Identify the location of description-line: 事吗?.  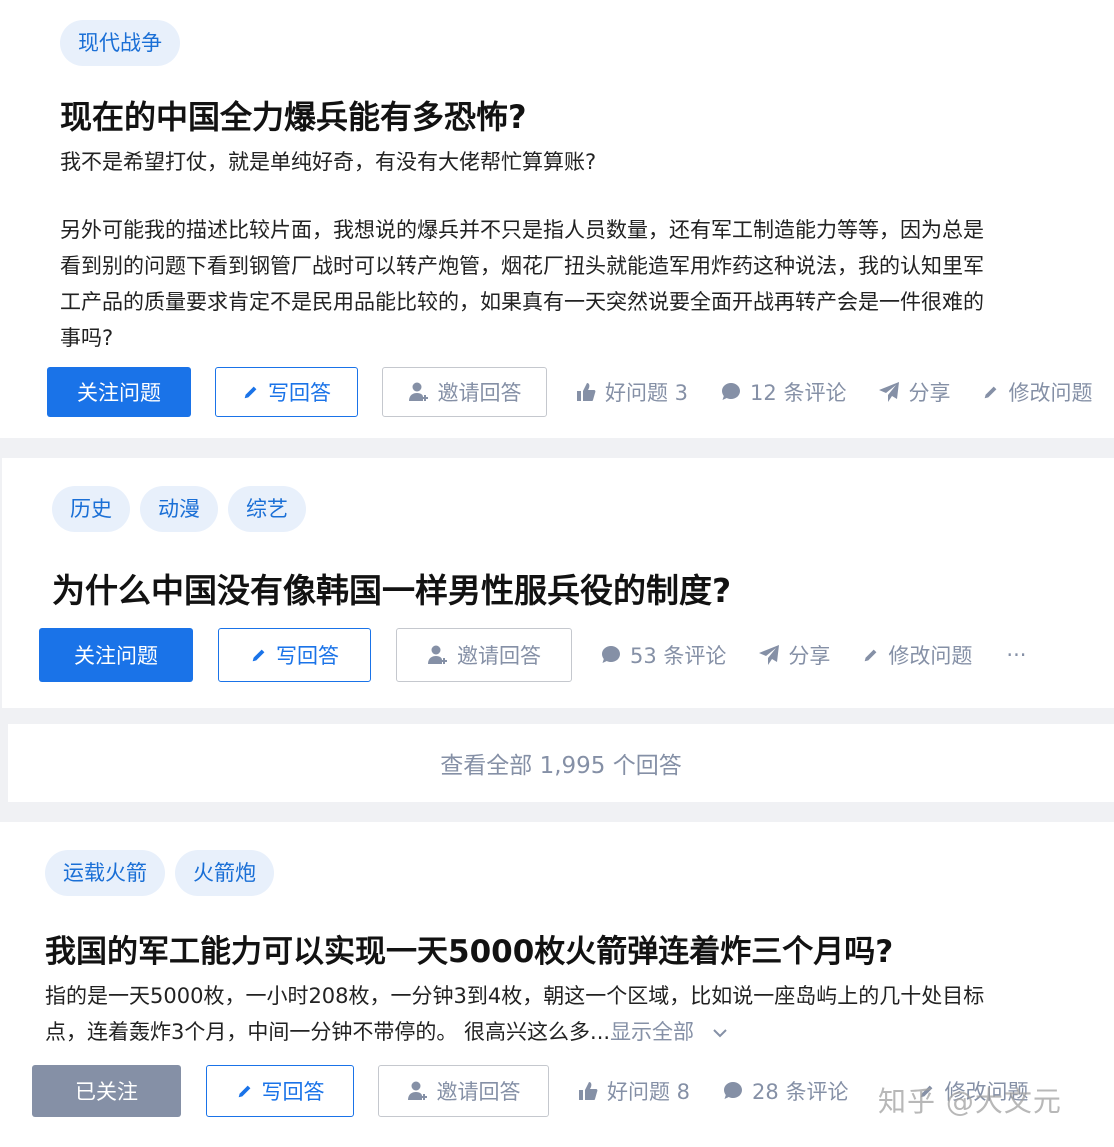
(87, 338).